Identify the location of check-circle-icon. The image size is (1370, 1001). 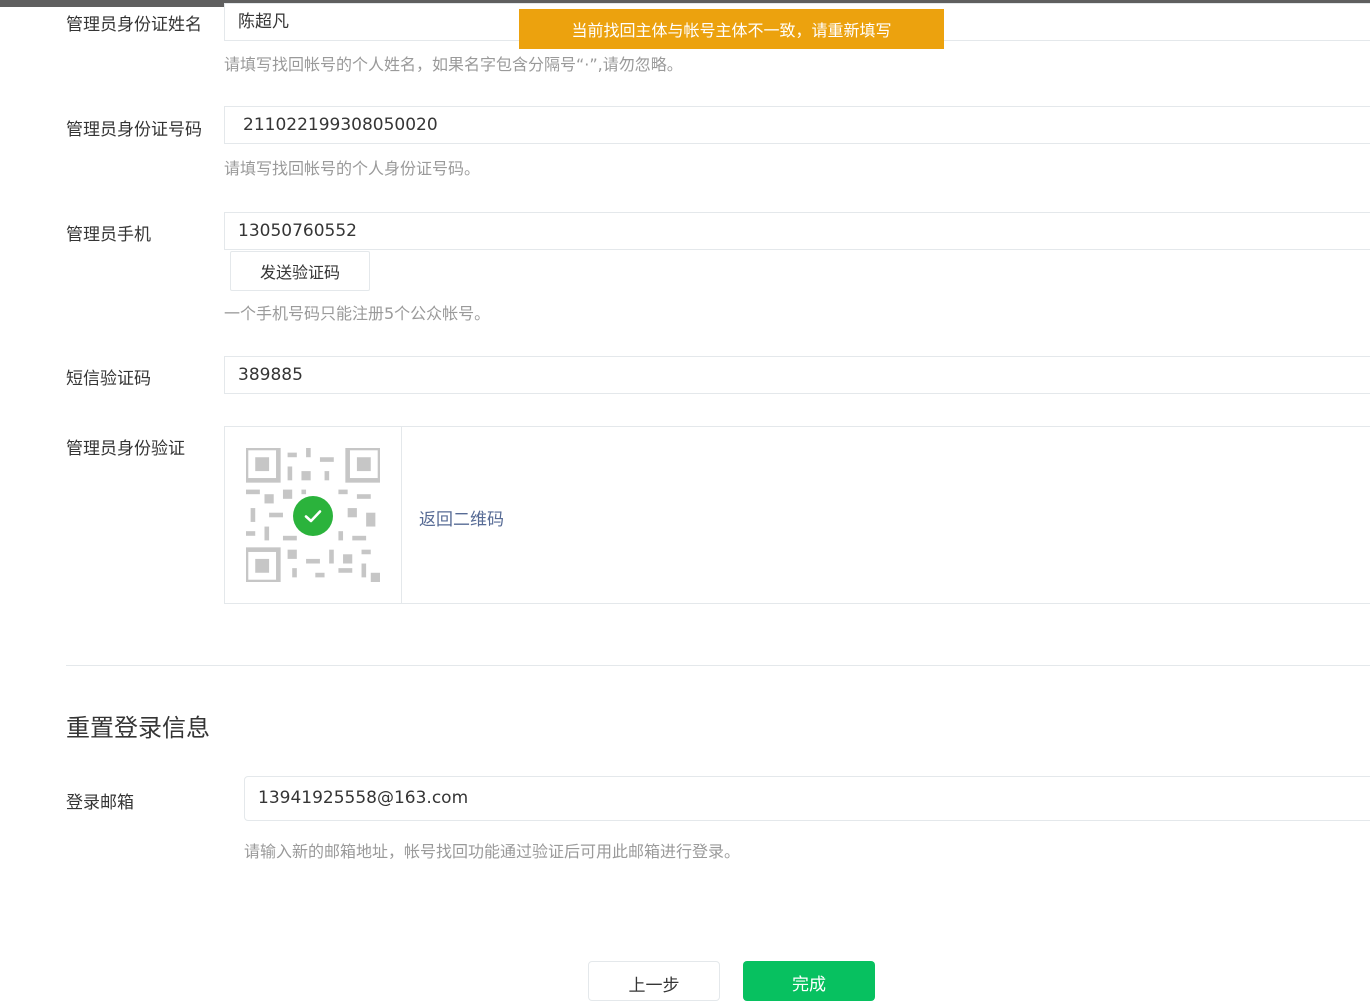
(313, 516).